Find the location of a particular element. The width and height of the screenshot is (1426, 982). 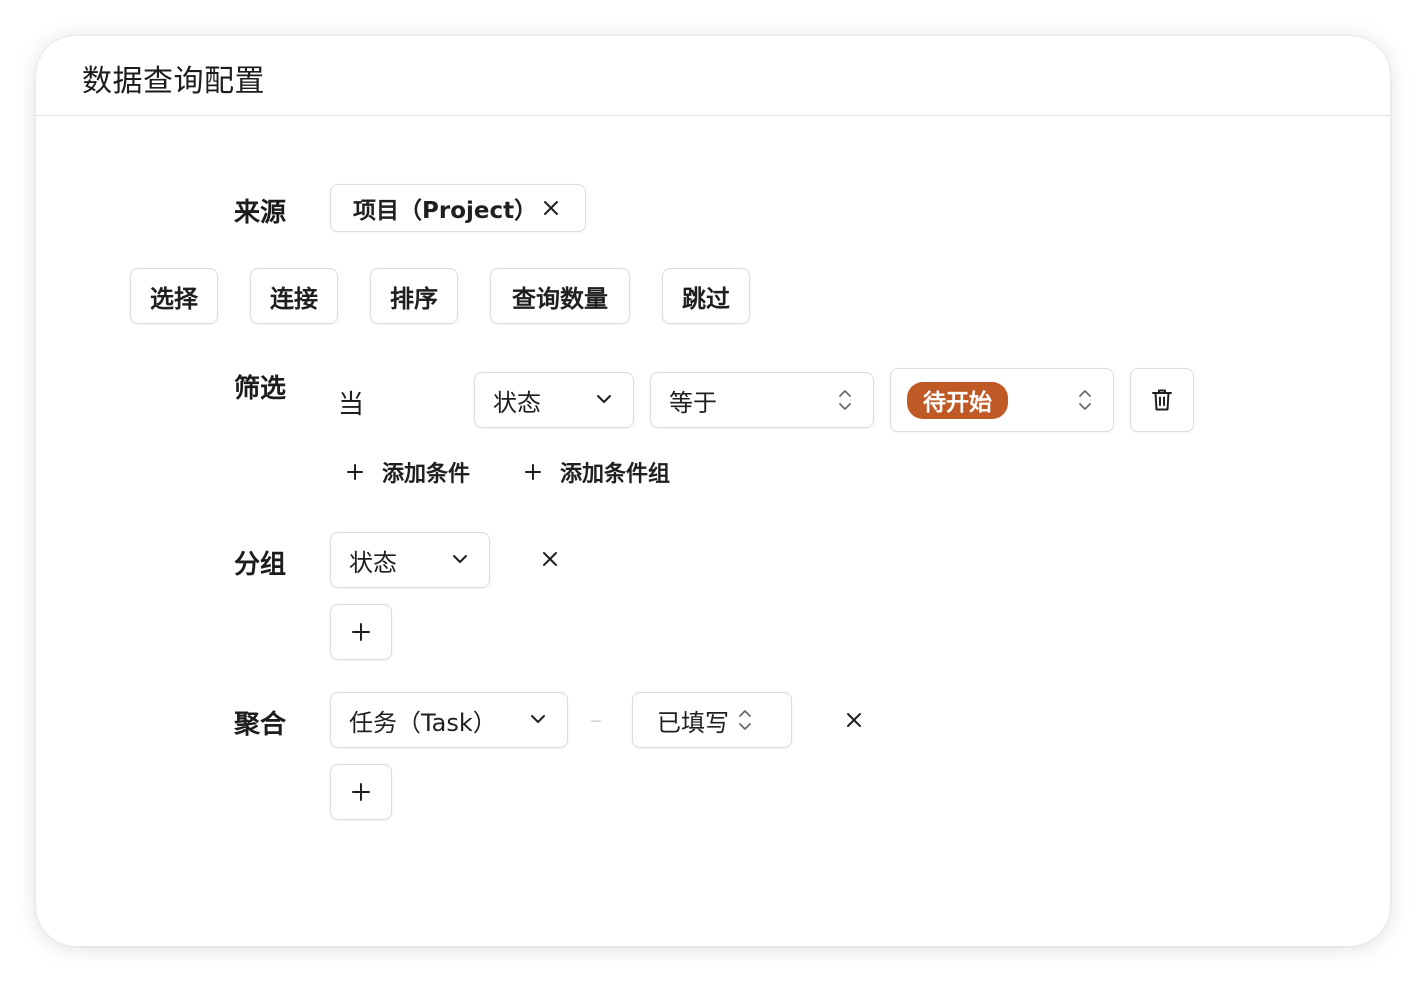

group-field-select: 状态 is located at coordinates (410, 560).